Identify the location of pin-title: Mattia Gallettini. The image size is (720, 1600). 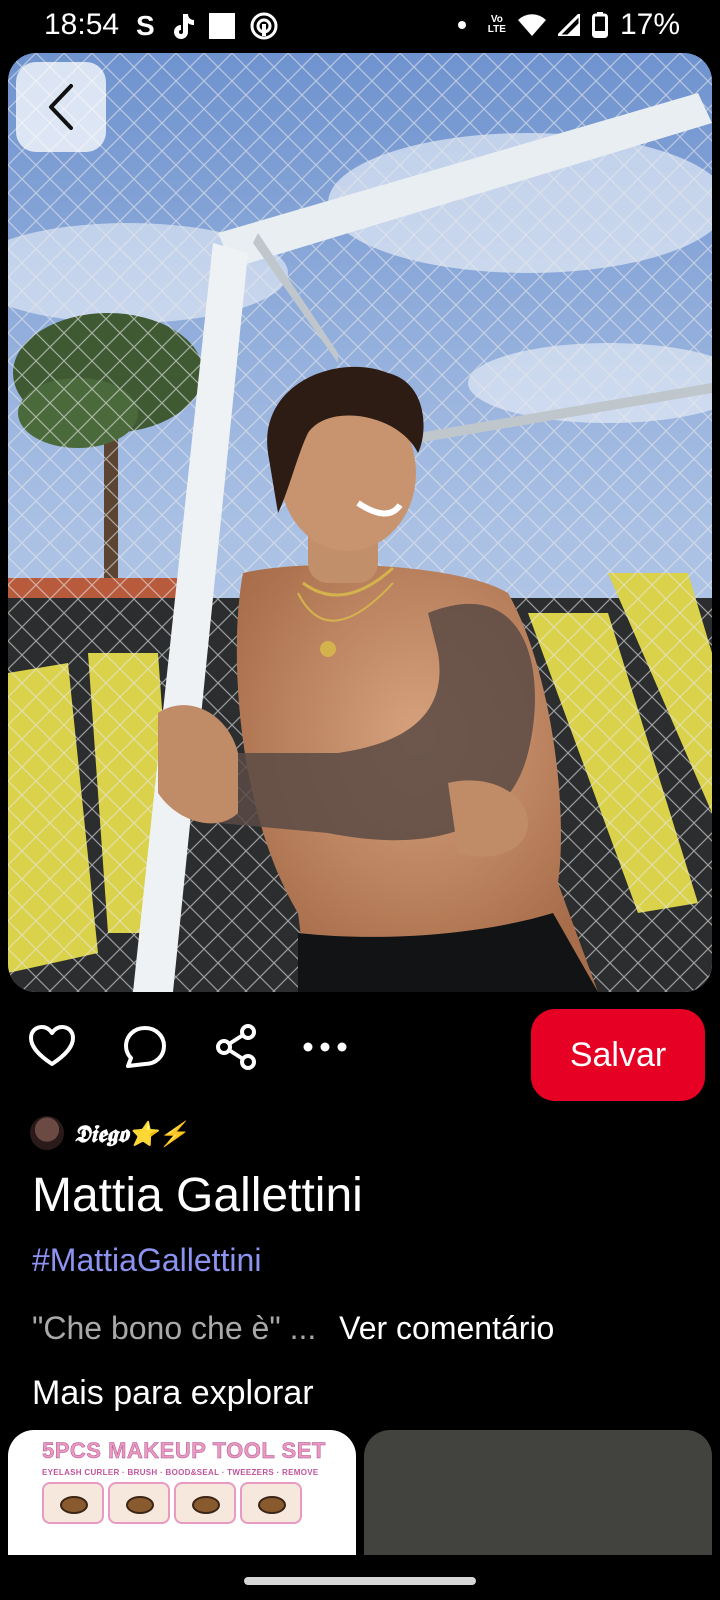
(197, 1195).